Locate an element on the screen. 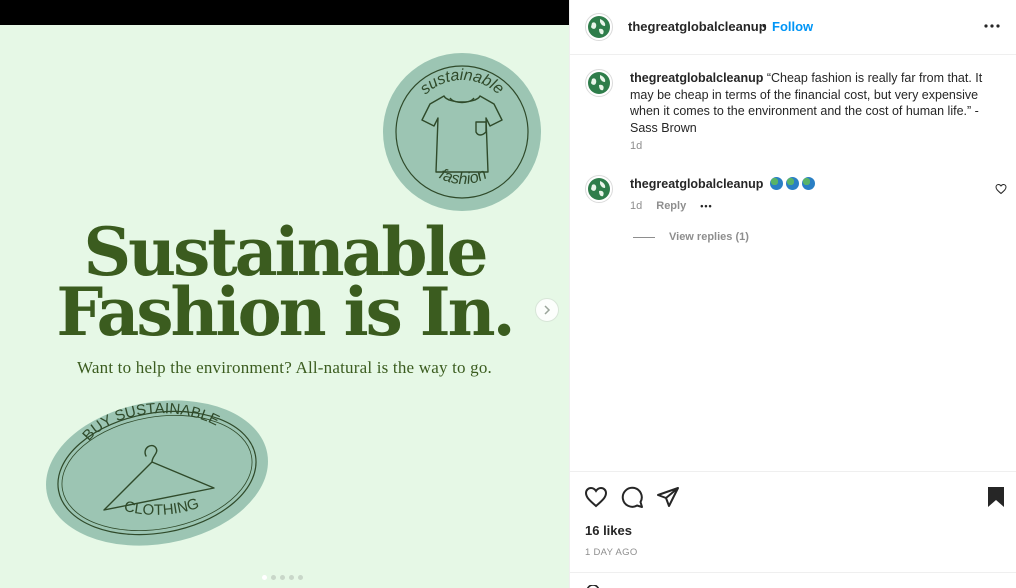 The image size is (1016, 588). sustainable-fashion-sticker: sustainable fashion is located at coordinates (462, 132).